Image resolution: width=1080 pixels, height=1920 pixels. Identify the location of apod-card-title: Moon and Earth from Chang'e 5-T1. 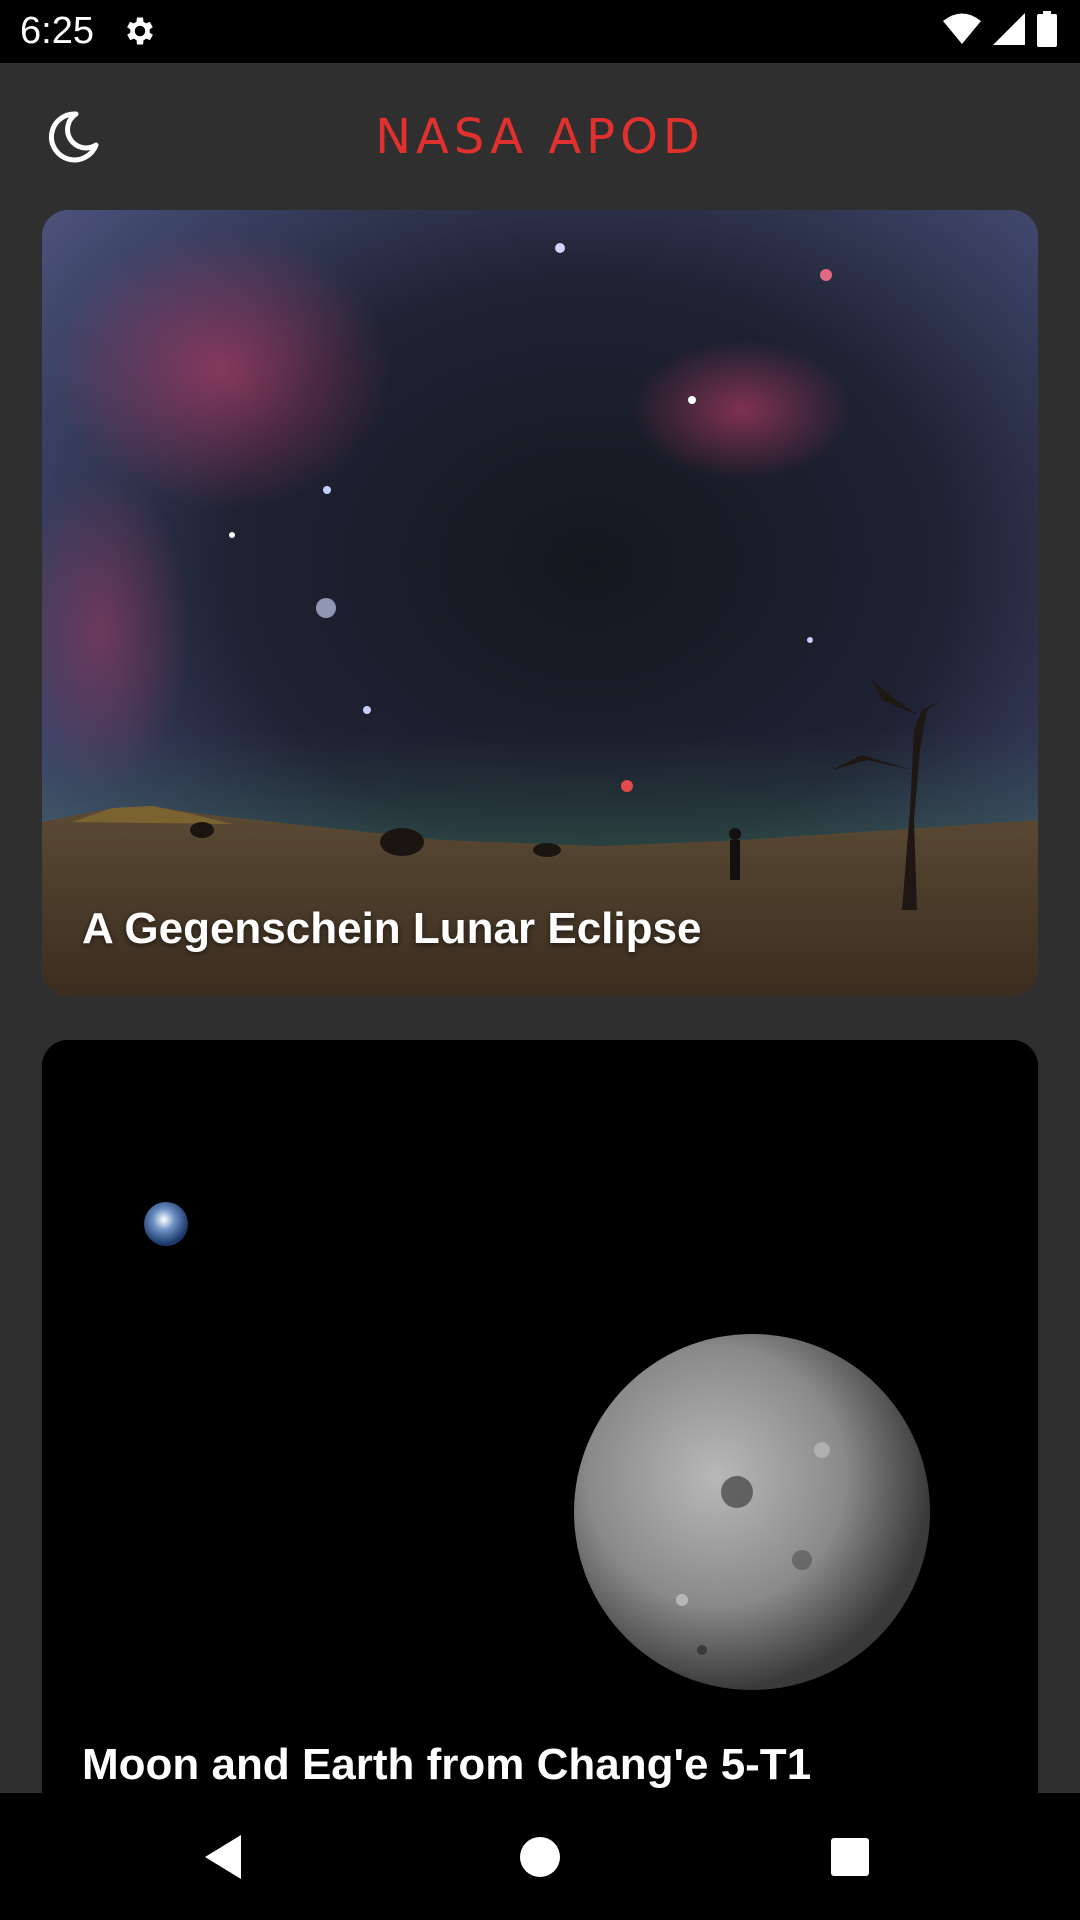
(447, 1764).